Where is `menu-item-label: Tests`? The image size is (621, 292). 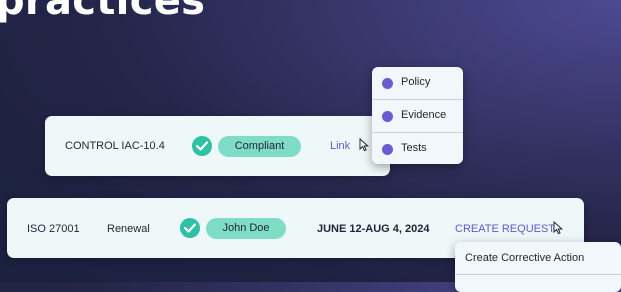
menu-item-label: Tests is located at coordinates (414, 148).